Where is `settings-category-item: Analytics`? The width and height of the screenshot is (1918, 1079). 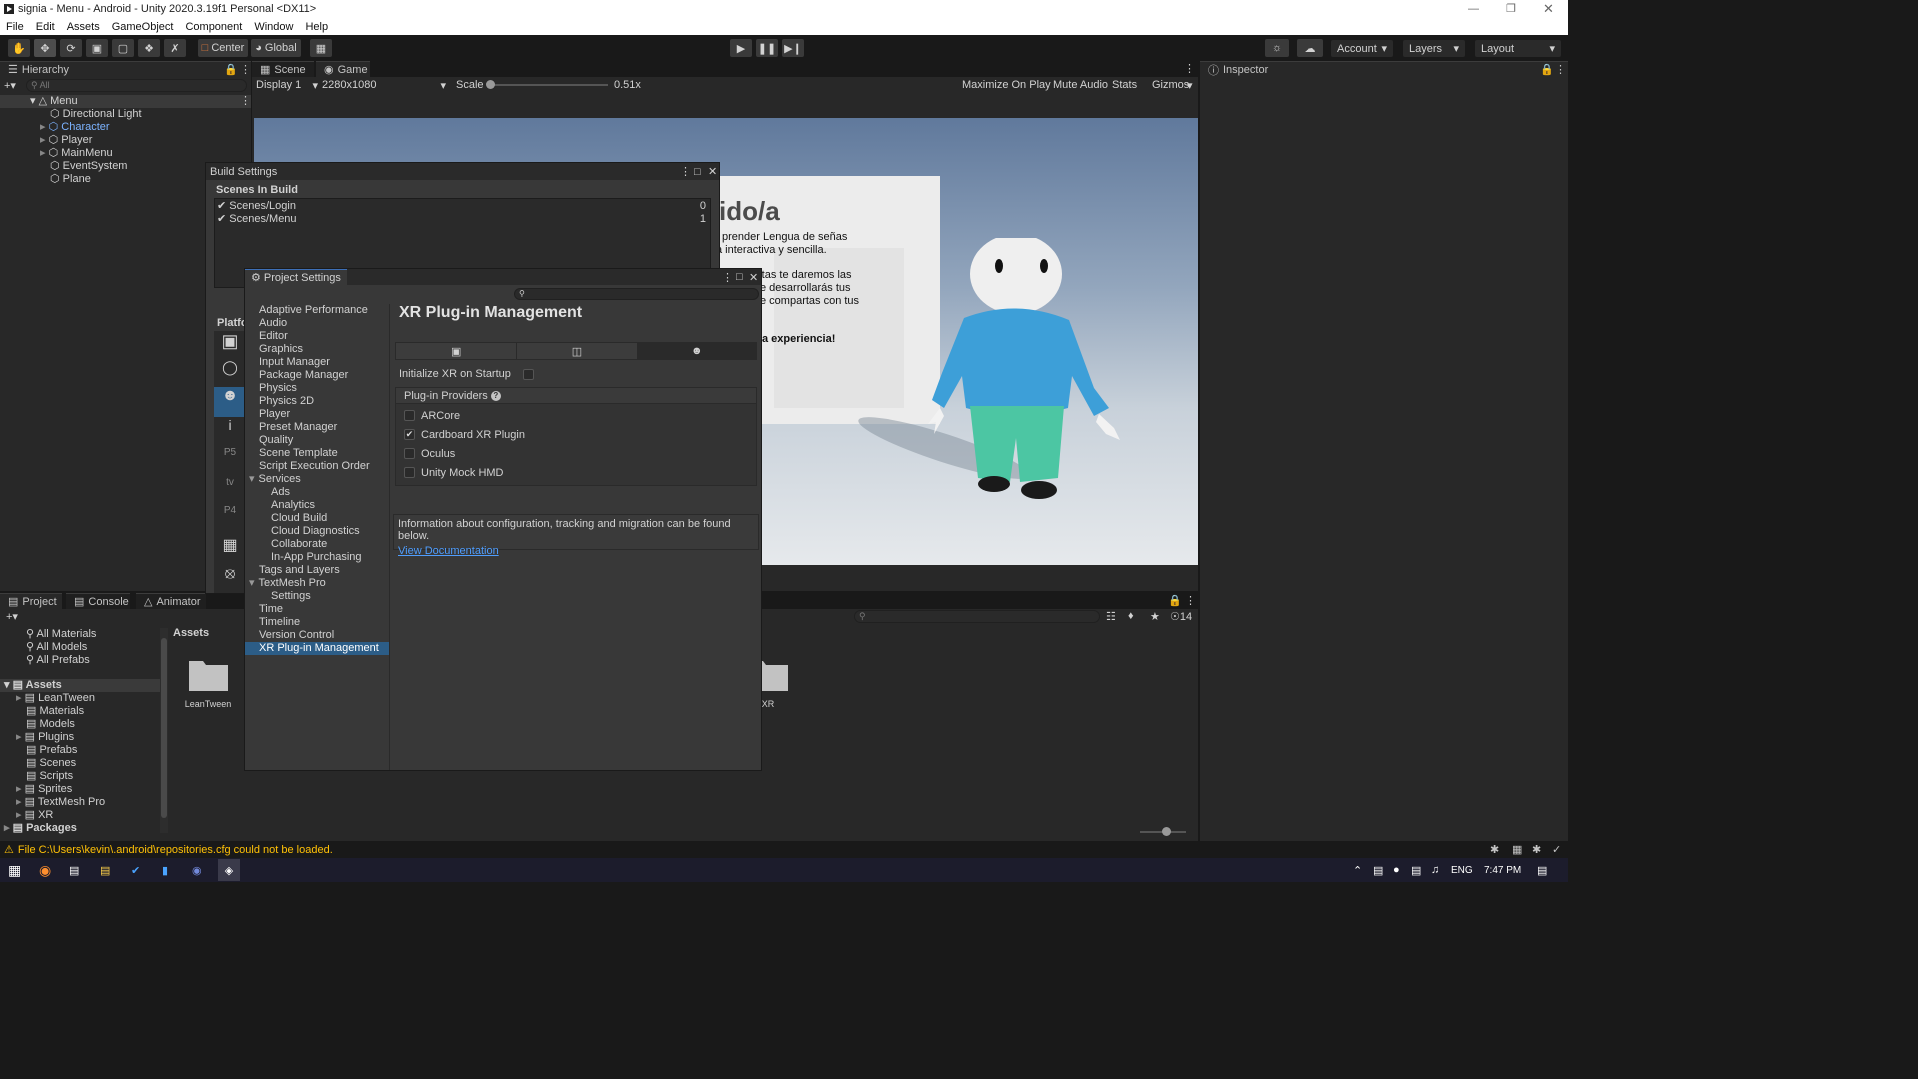
settings-category-item: Analytics is located at coordinates (317, 505).